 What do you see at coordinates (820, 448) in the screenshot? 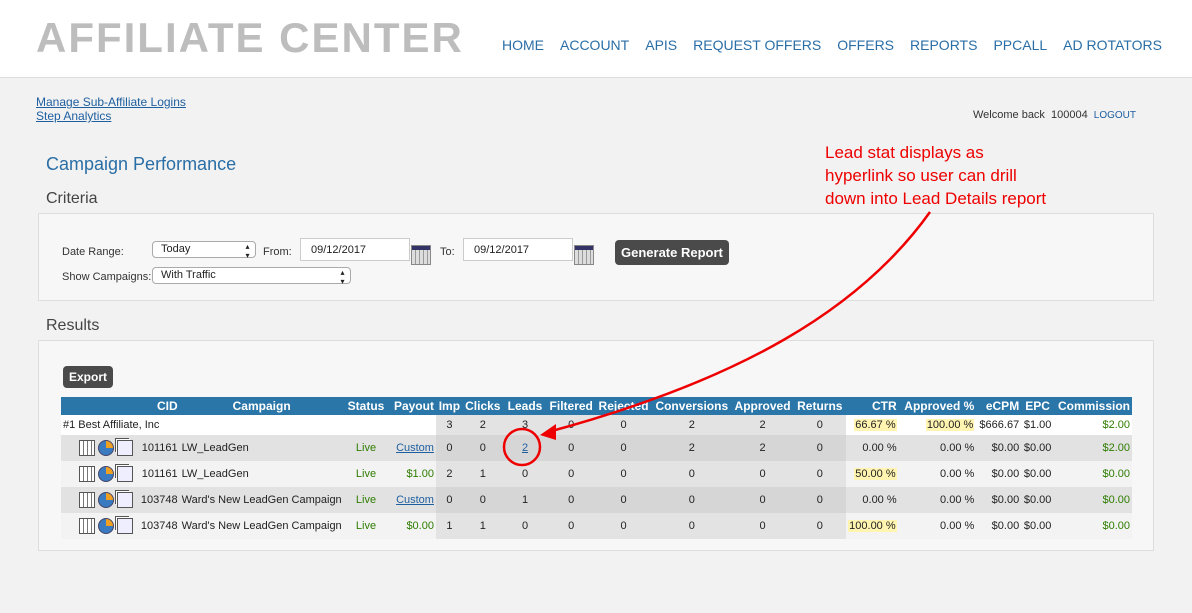
I see `returns-cell: 0` at bounding box center [820, 448].